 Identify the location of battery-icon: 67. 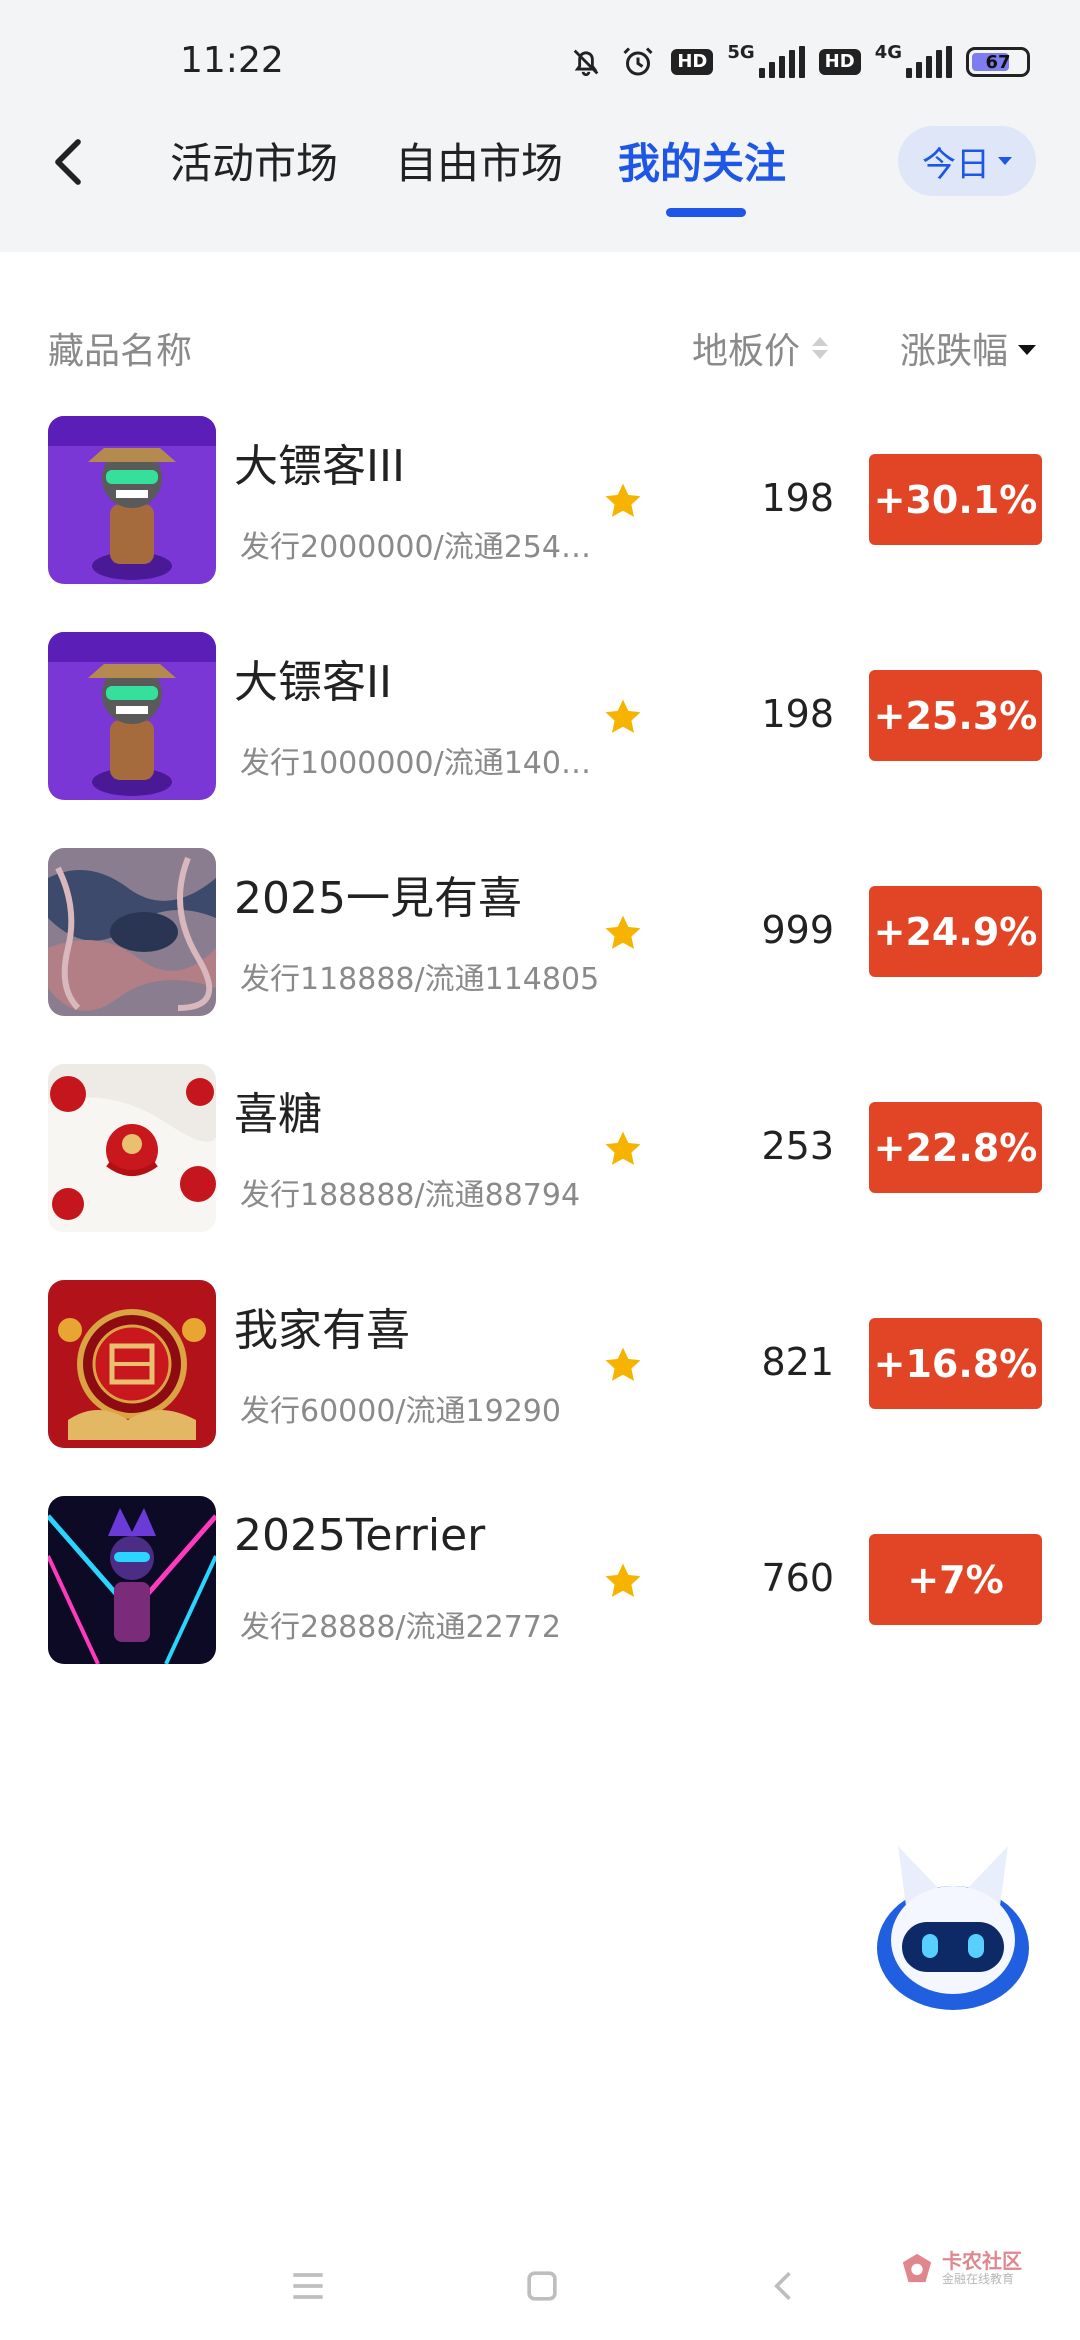
(998, 62).